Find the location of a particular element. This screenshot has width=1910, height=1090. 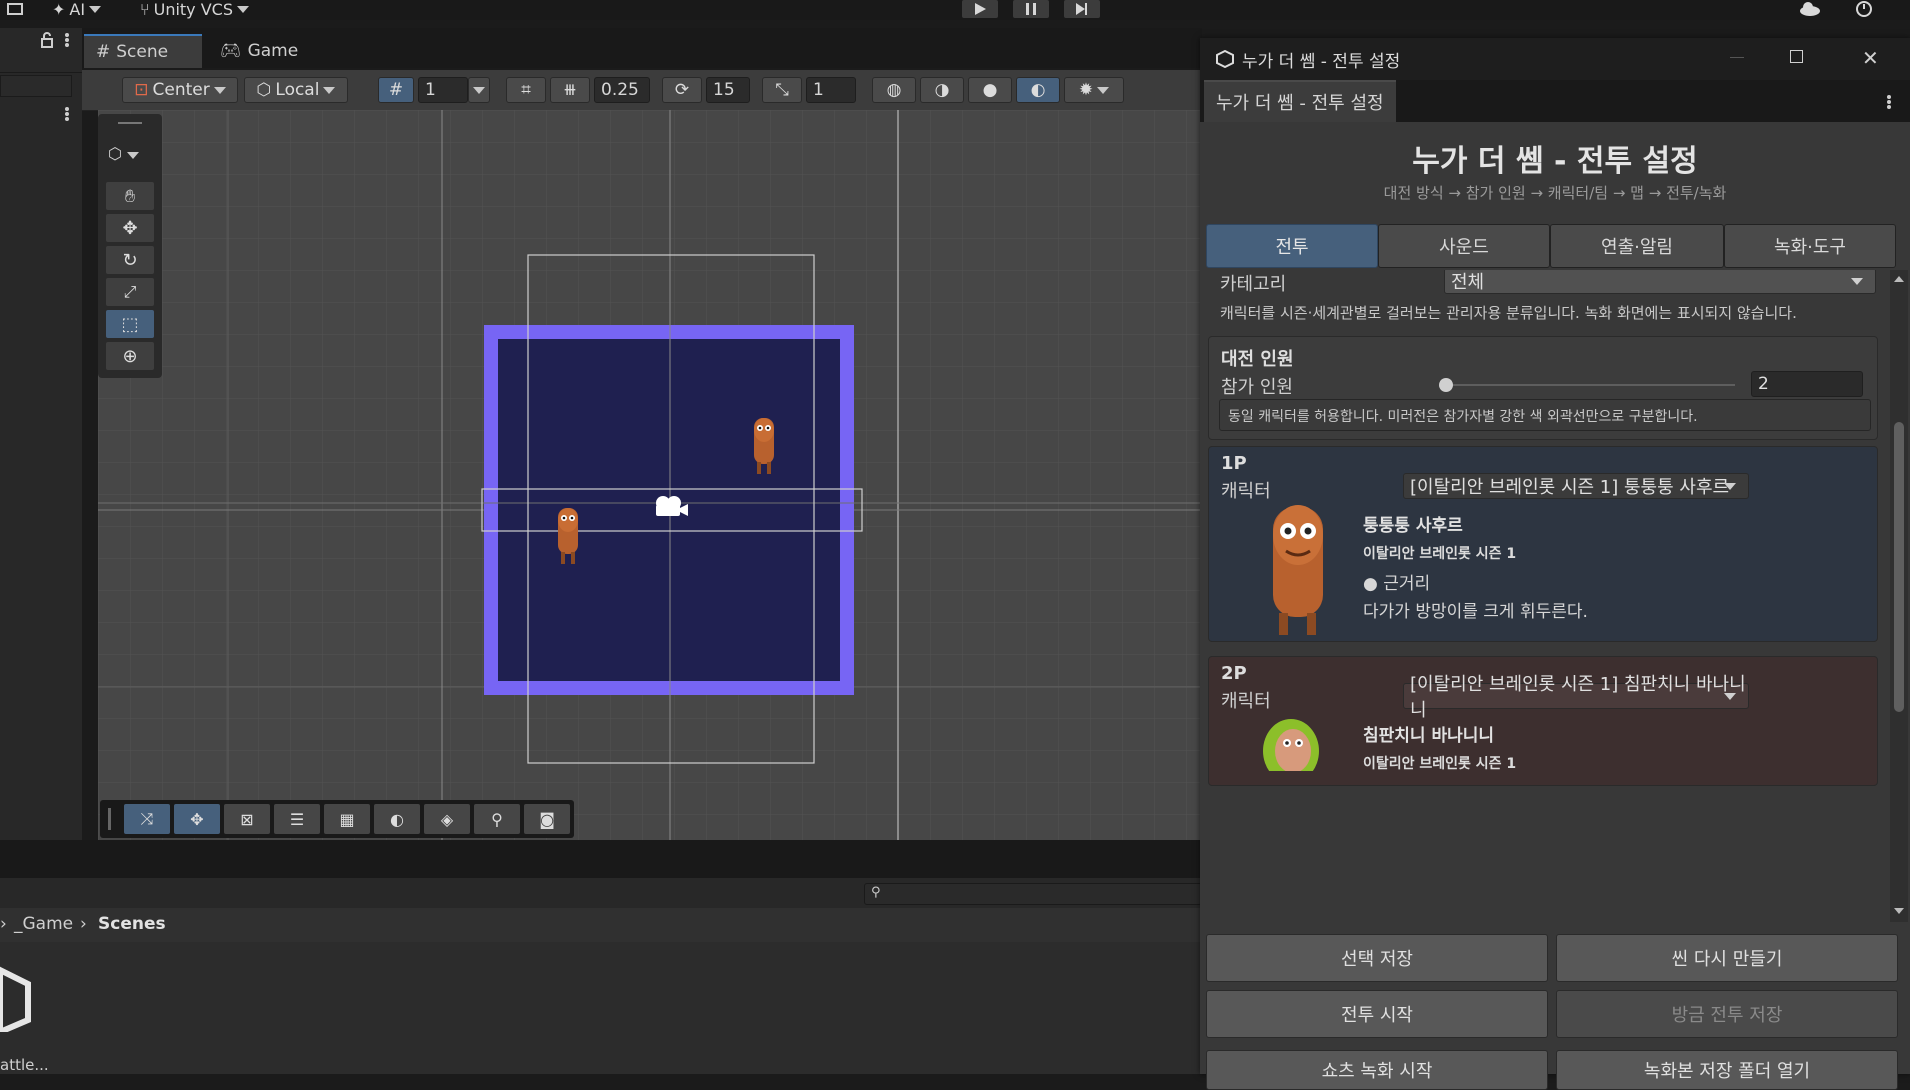

category-dropdown: 전체 is located at coordinates (1660, 282).